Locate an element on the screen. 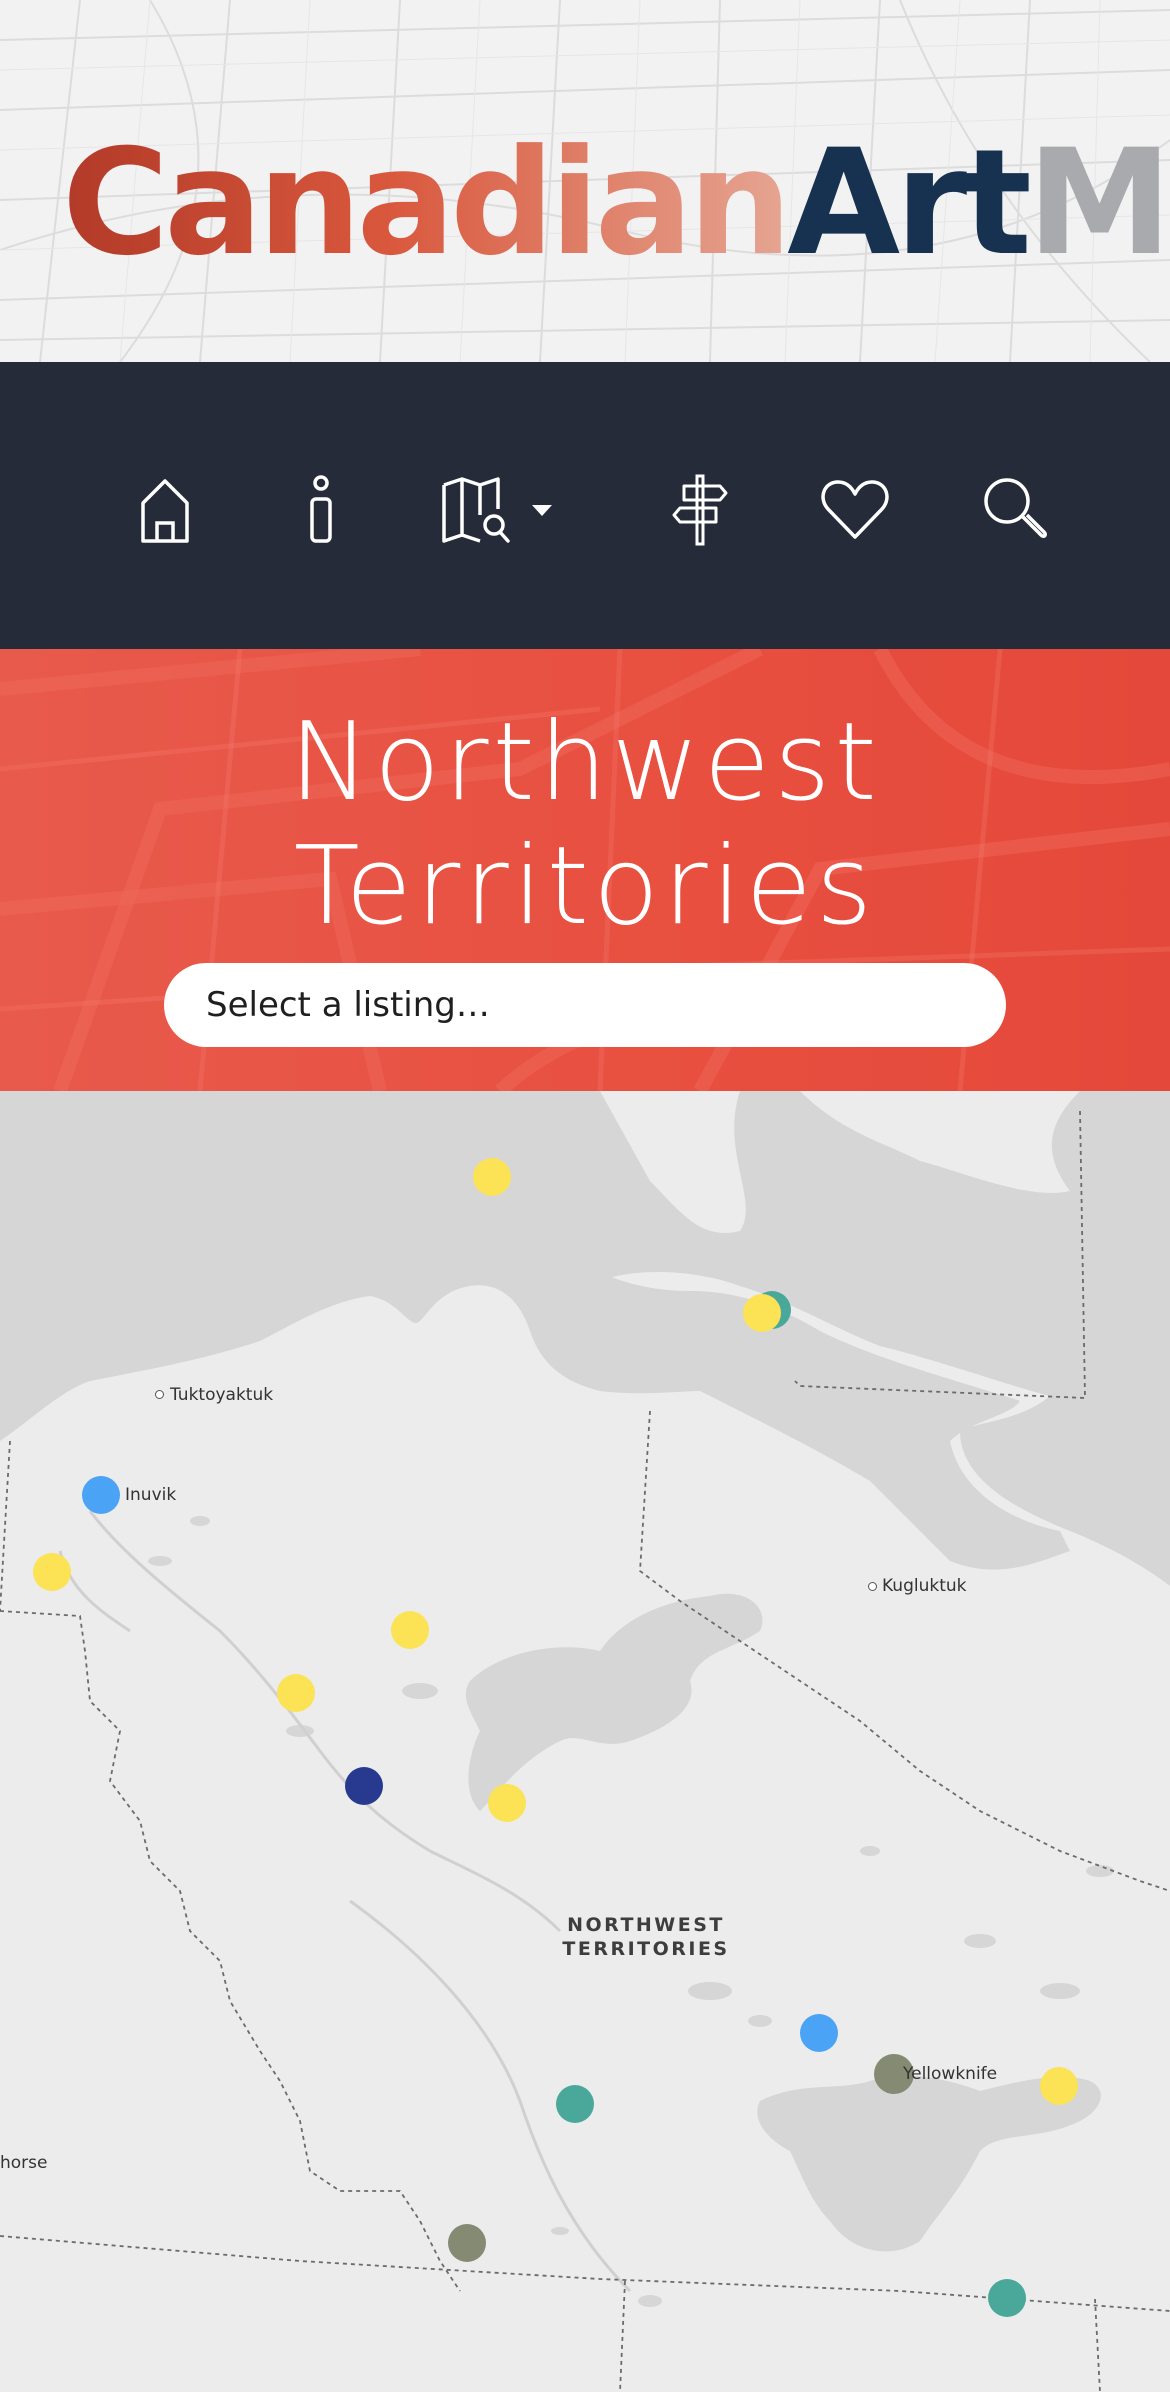 This screenshot has height=2392, width=1170. site-logo: CanadianArtMap is located at coordinates (616, 203).